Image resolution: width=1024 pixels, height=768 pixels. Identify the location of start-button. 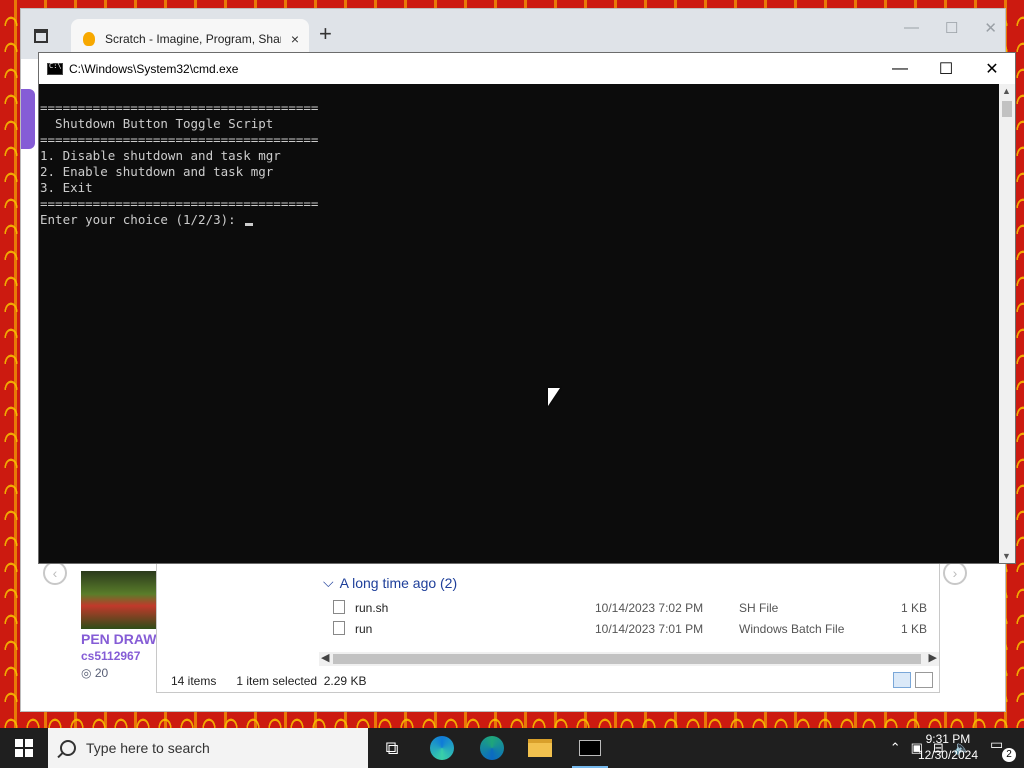
(24, 748).